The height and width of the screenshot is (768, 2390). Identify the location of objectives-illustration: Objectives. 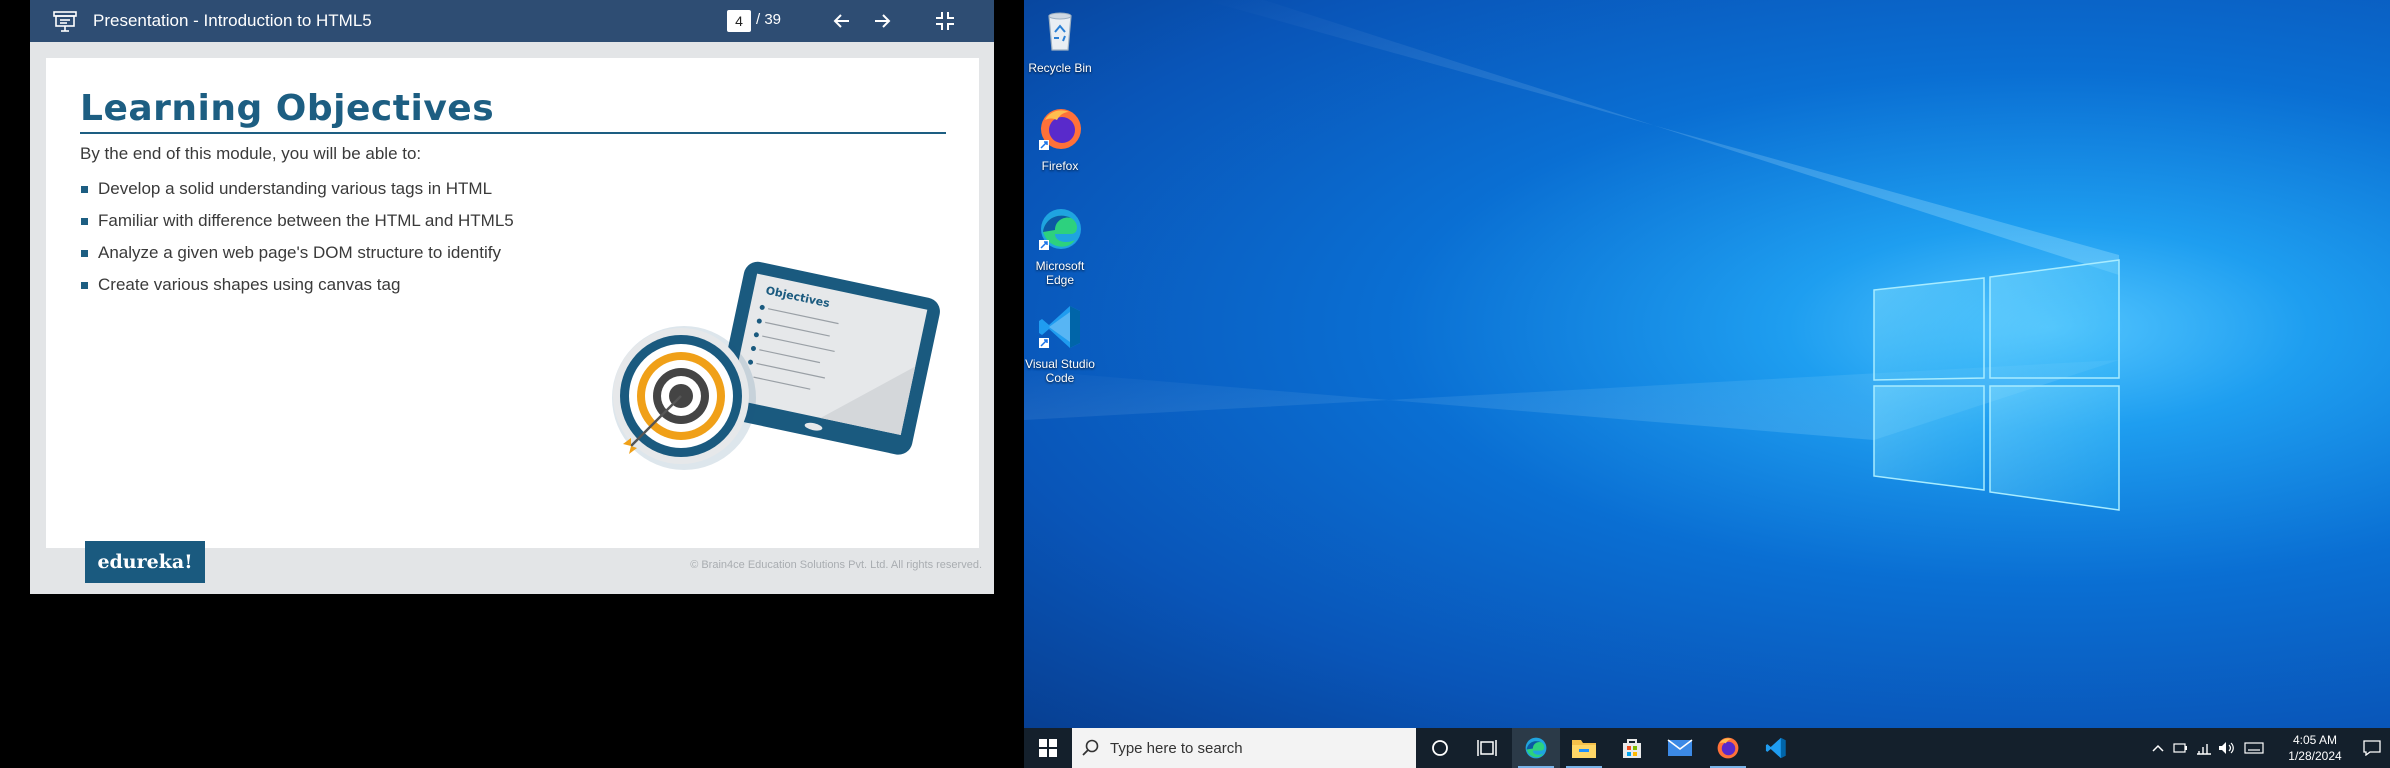
(776, 365).